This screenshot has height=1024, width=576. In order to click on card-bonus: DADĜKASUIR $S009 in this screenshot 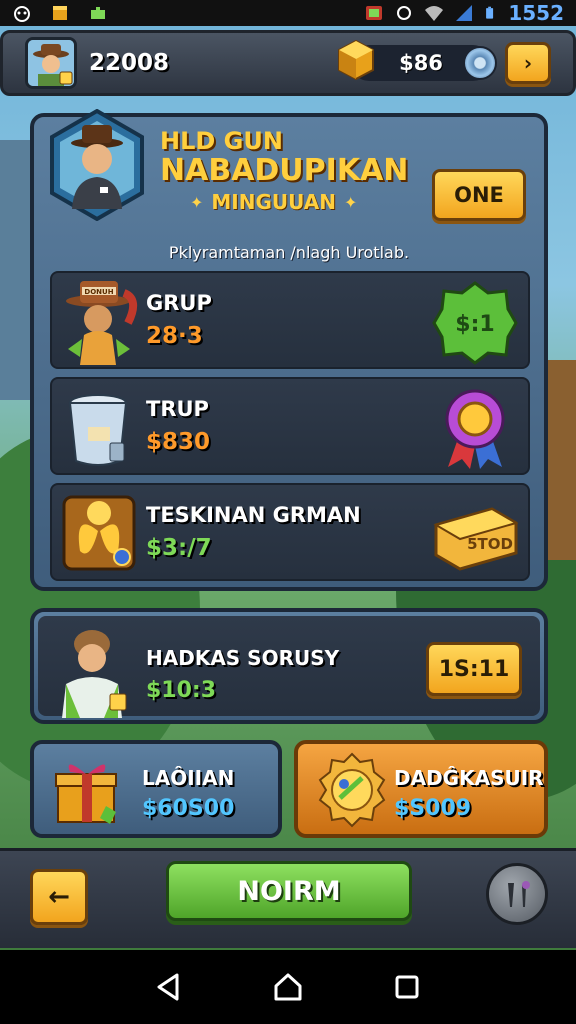, I will do `click(421, 789)`.